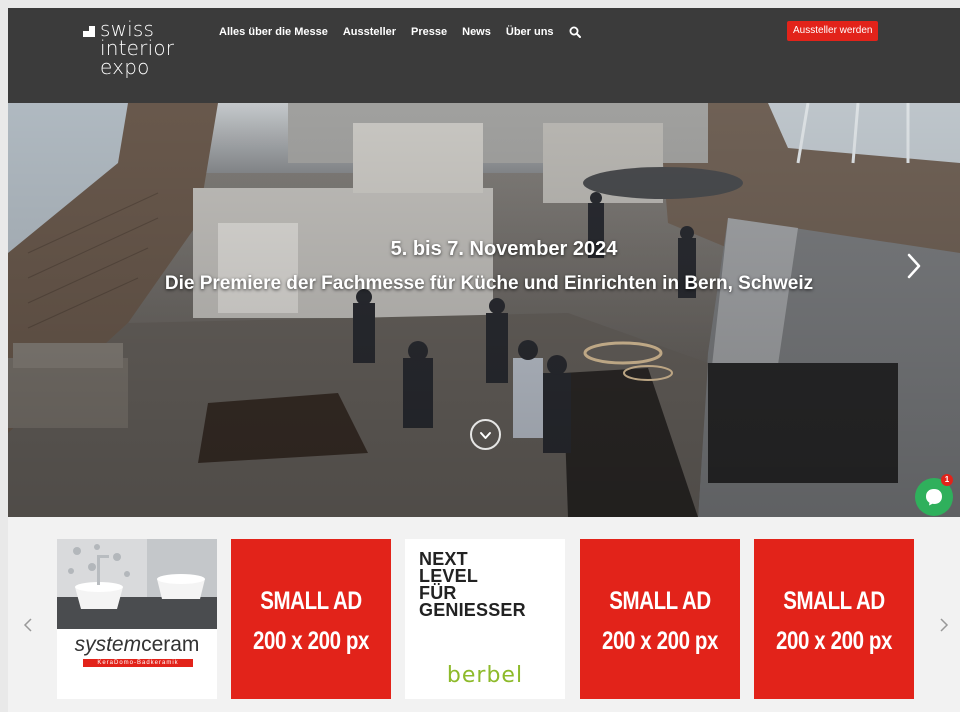 The width and height of the screenshot is (960, 712). What do you see at coordinates (934, 497) in the screenshot?
I see `chat-bubble-icon` at bounding box center [934, 497].